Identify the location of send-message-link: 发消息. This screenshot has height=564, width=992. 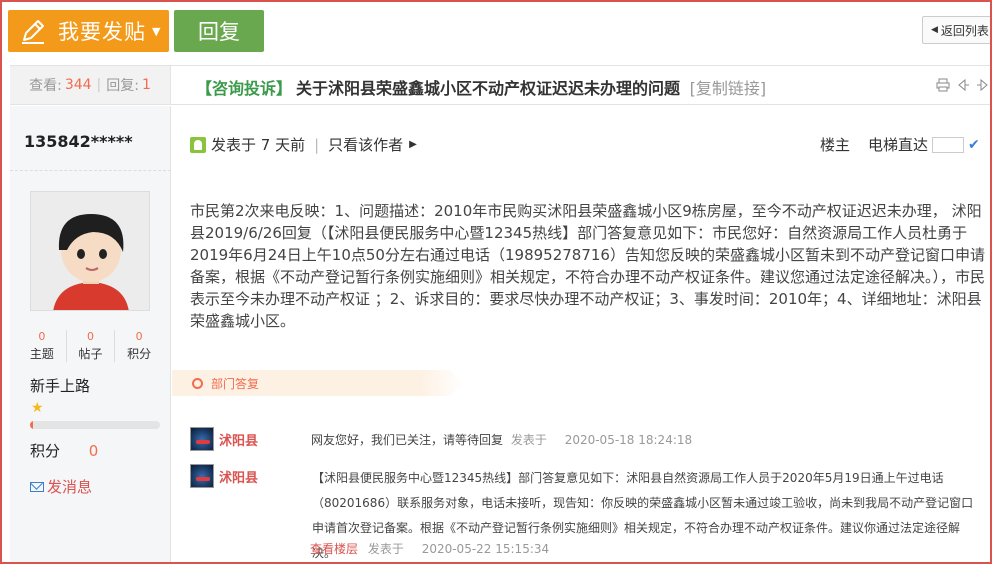
(61, 486).